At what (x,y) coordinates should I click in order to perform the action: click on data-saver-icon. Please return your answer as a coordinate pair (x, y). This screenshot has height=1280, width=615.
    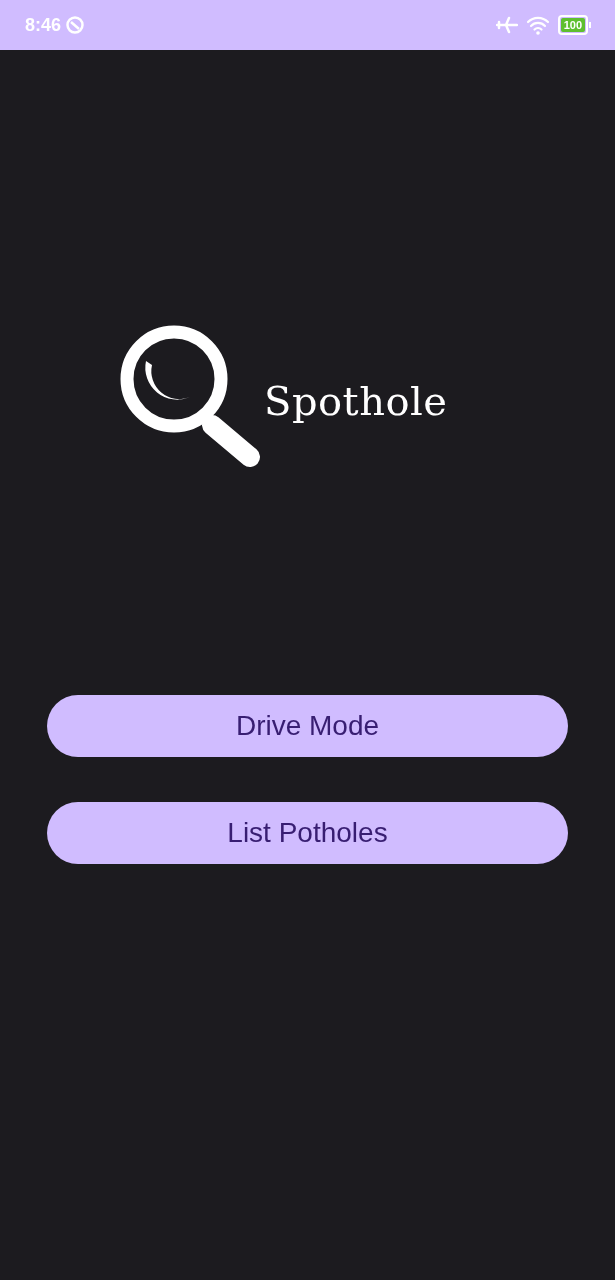
    Looking at the image, I should click on (75, 25).